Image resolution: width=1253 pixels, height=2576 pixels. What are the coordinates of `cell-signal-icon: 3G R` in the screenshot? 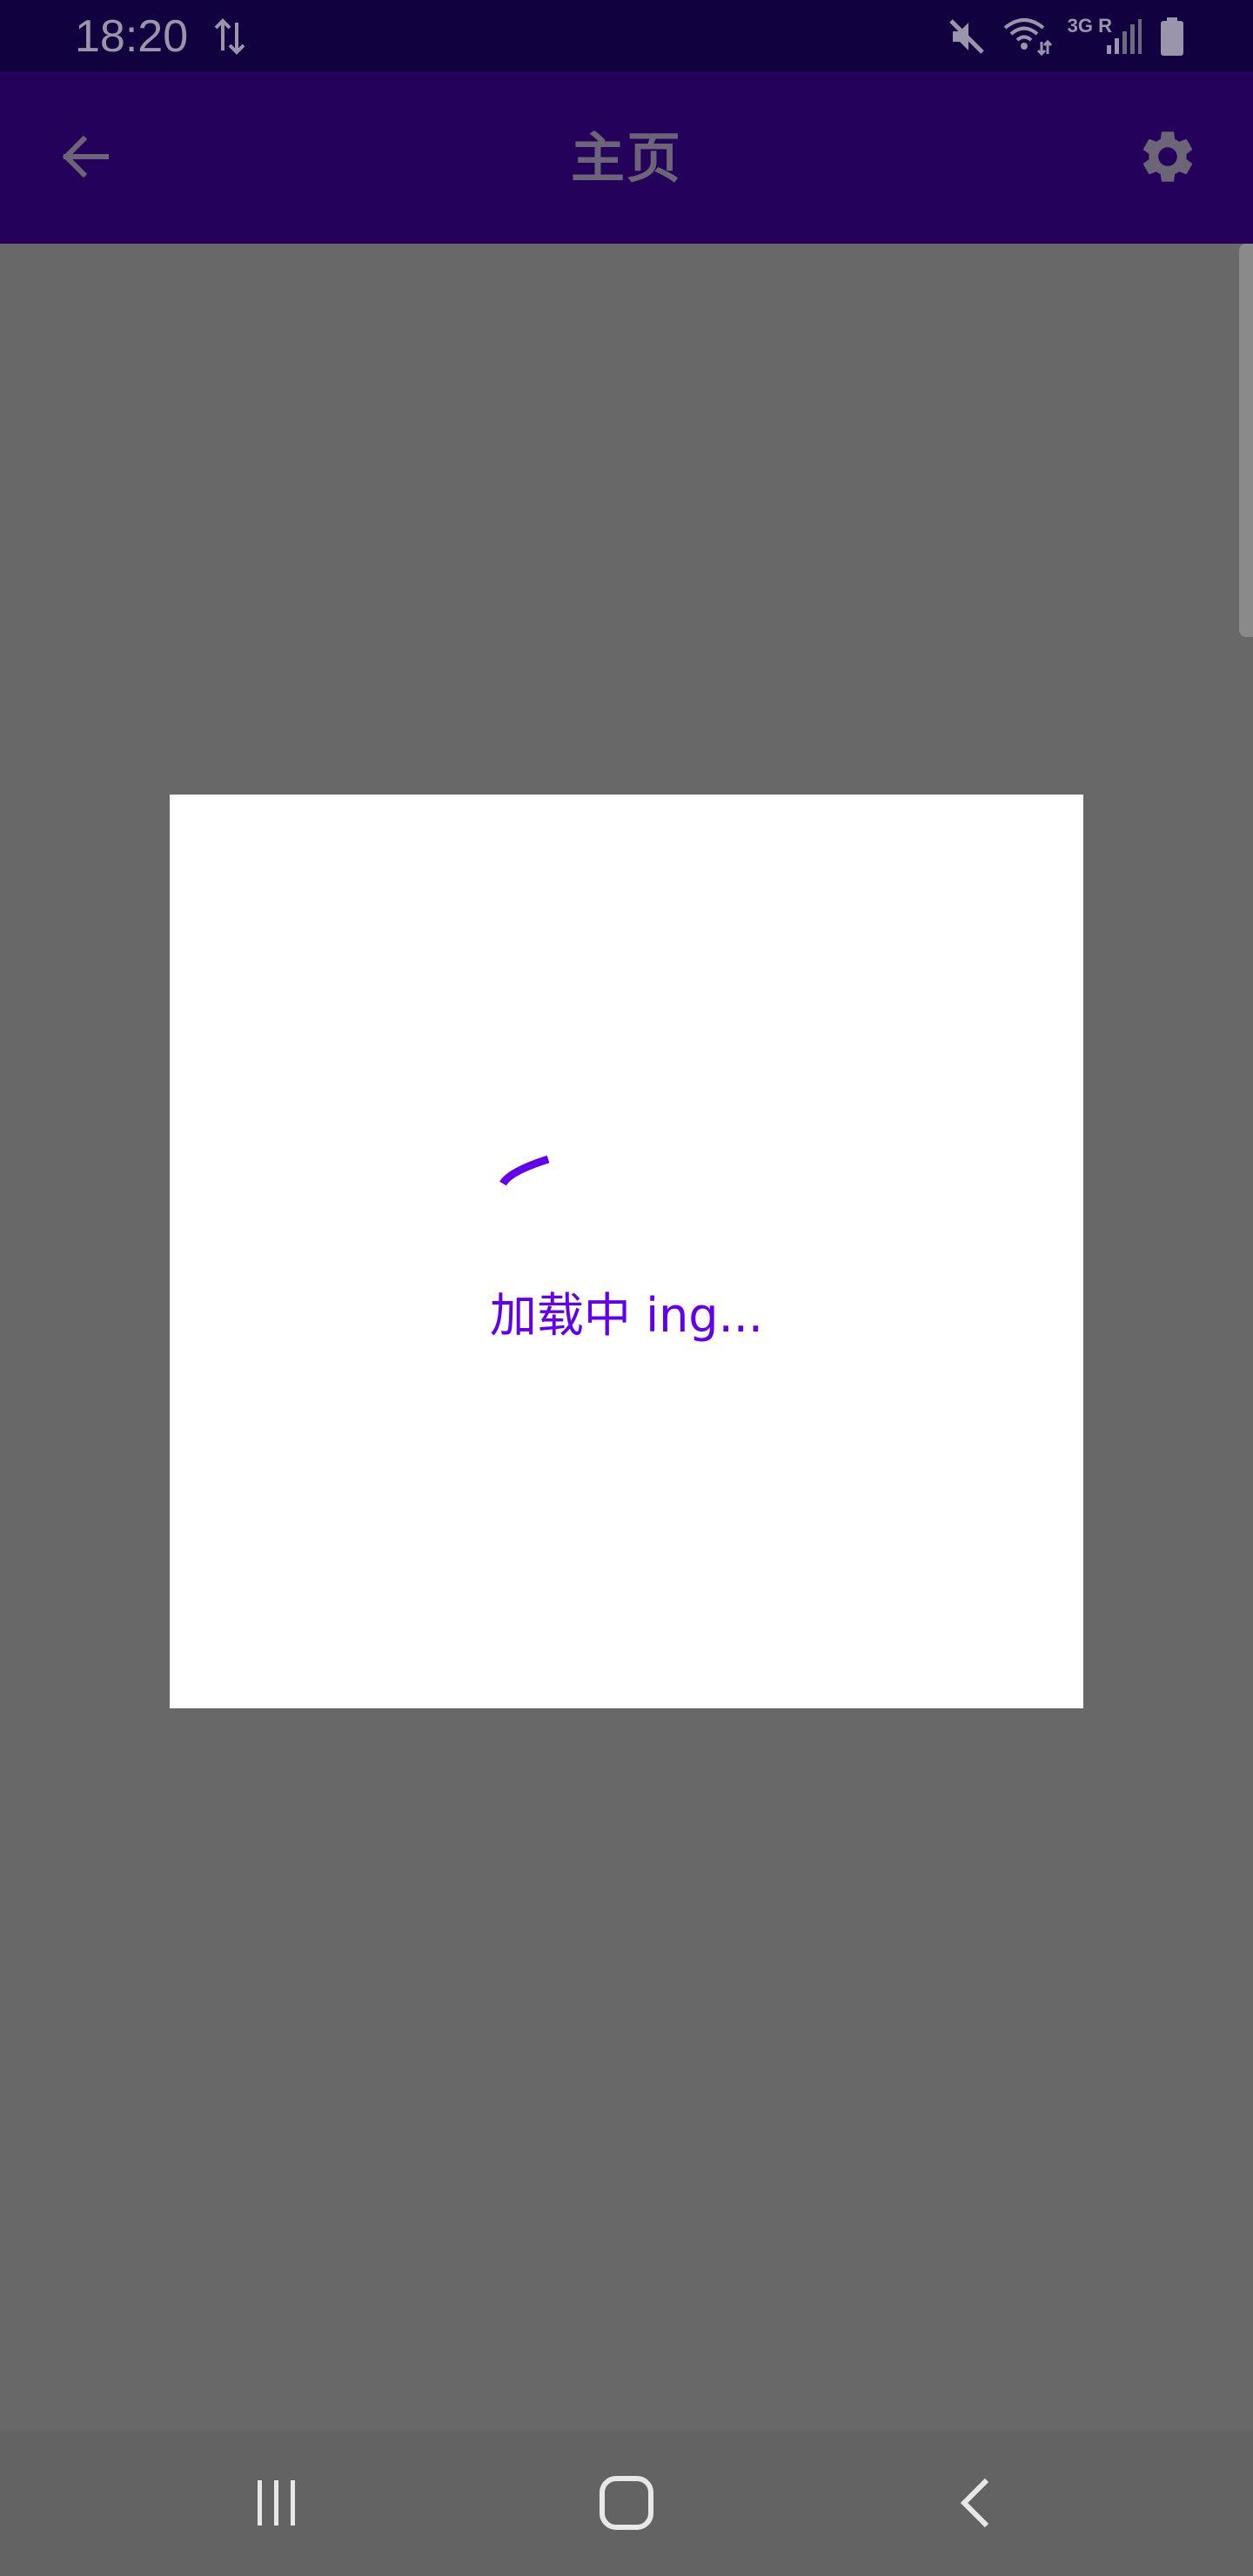 It's located at (1105, 37).